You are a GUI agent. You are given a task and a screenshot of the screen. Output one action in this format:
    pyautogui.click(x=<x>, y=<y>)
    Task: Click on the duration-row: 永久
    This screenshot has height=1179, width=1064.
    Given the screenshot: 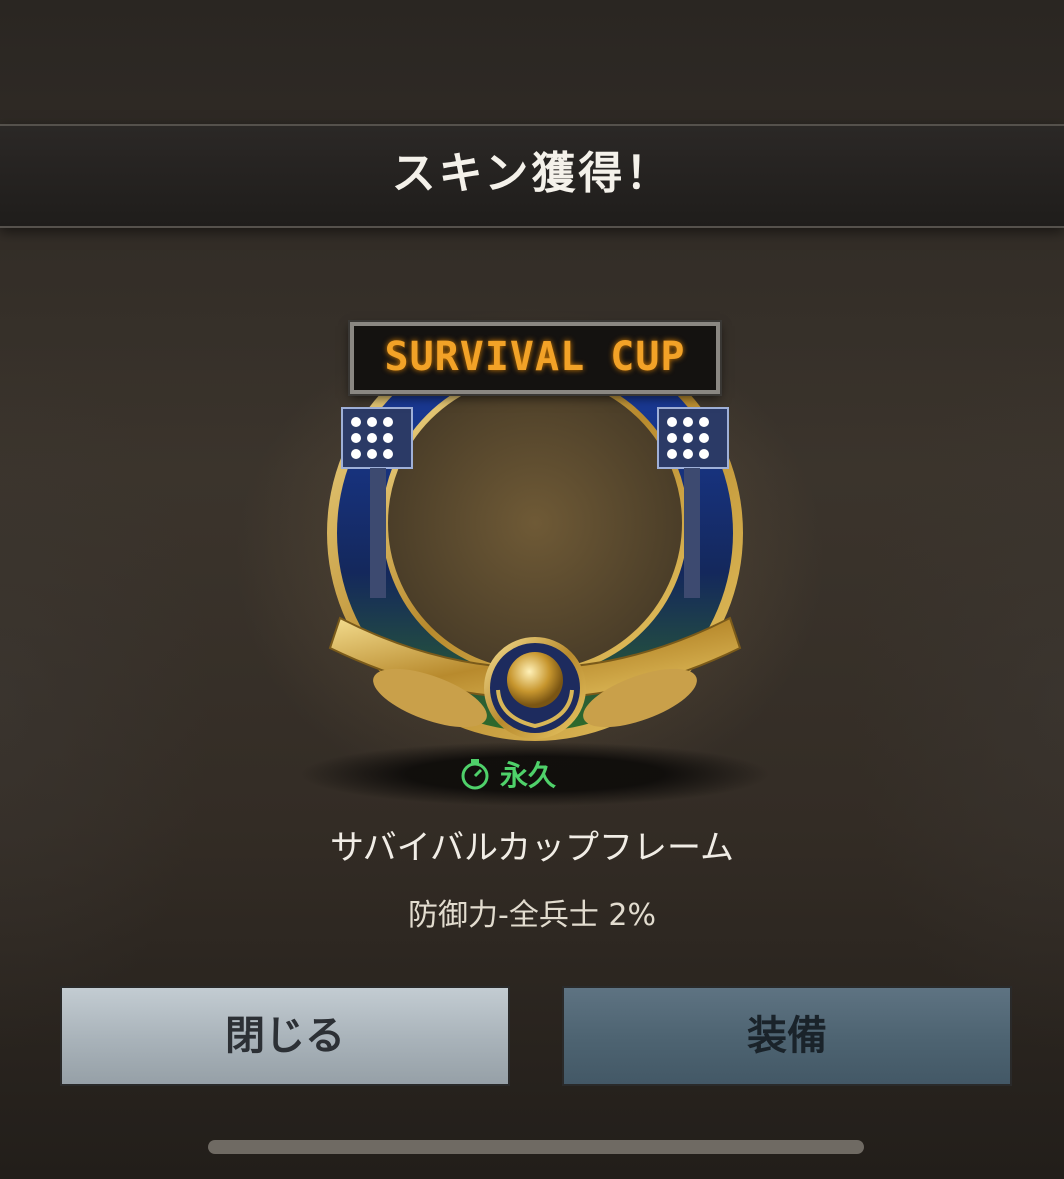 What is the action you would take?
    pyautogui.click(x=507, y=774)
    